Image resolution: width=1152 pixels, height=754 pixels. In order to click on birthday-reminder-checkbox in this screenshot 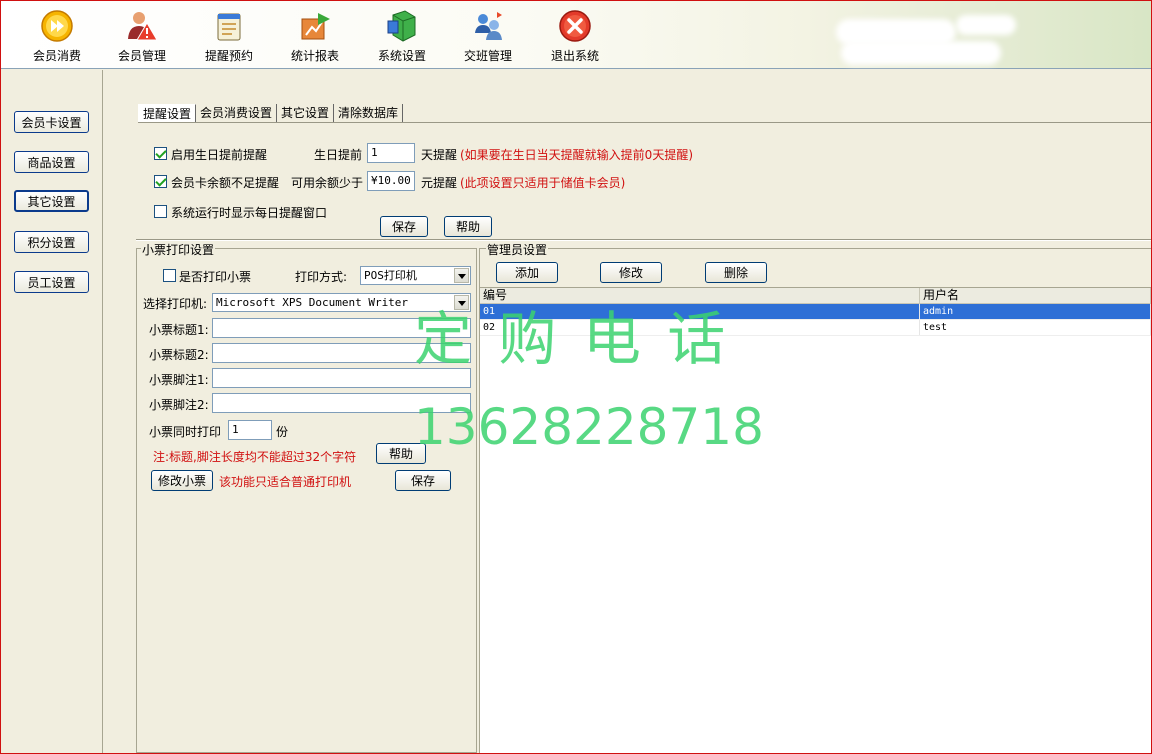, I will do `click(160, 153)`.